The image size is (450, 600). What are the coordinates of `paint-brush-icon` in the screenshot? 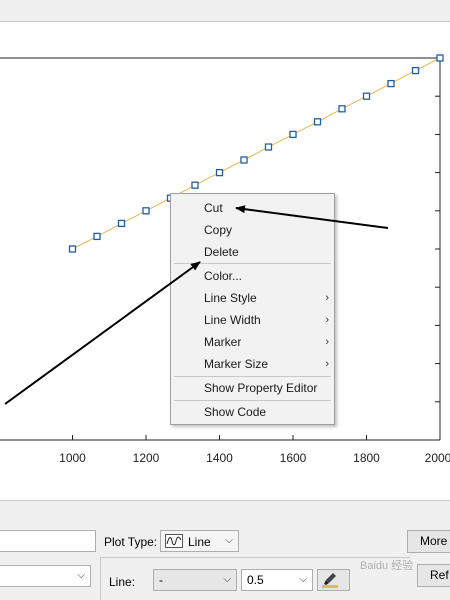 It's located at (330, 580).